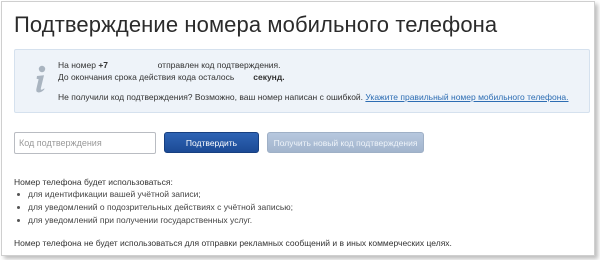 This screenshot has height=260, width=600. Describe the element at coordinates (114, 194) in the screenshot. I see `list-item-text: для идентификации вашей учётной записи;` at that location.